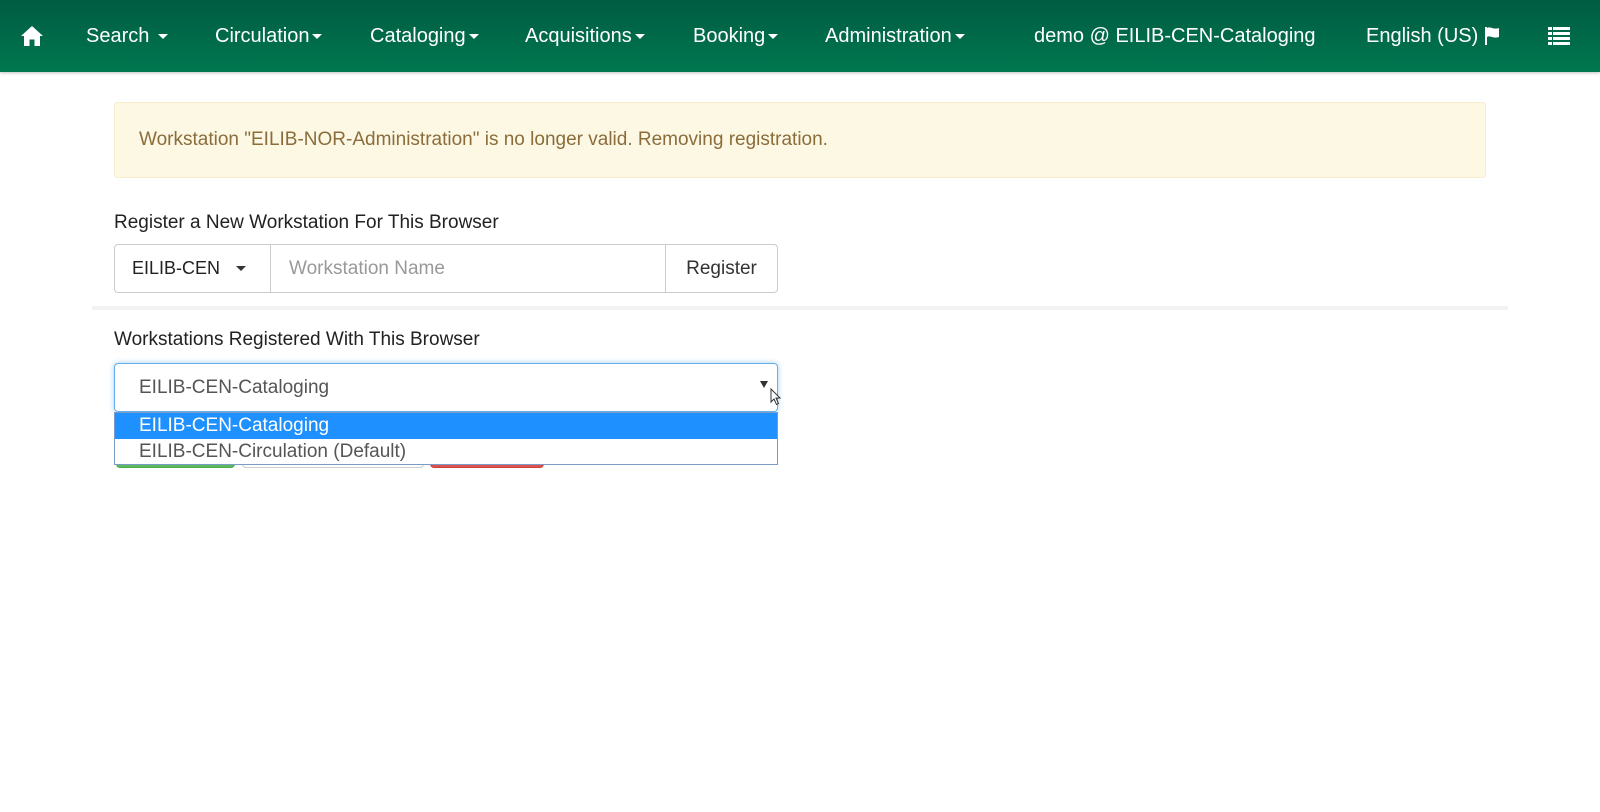  What do you see at coordinates (234, 425) in the screenshot?
I see `dropdown-option-label: EILIB-CEN-Cataloging` at bounding box center [234, 425].